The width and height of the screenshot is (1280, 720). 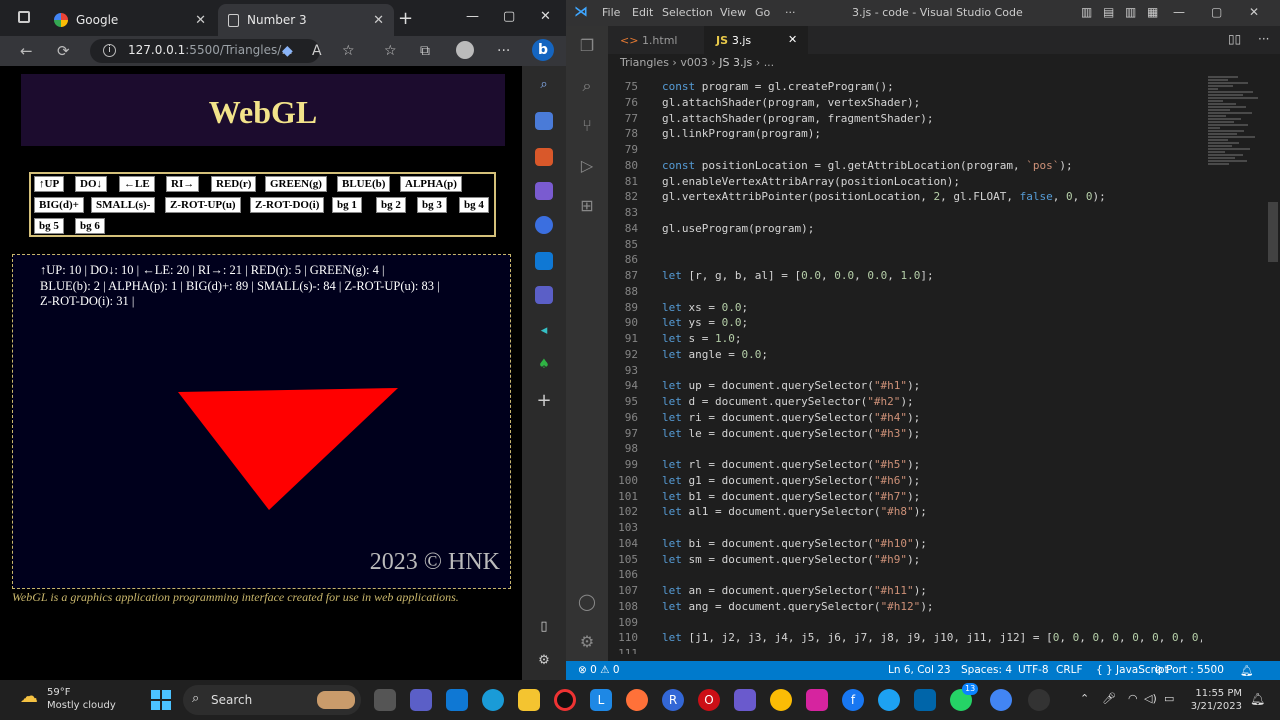 What do you see at coordinates (306, 20) in the screenshot?
I see `tab-number-3: Number 3 ✕` at bounding box center [306, 20].